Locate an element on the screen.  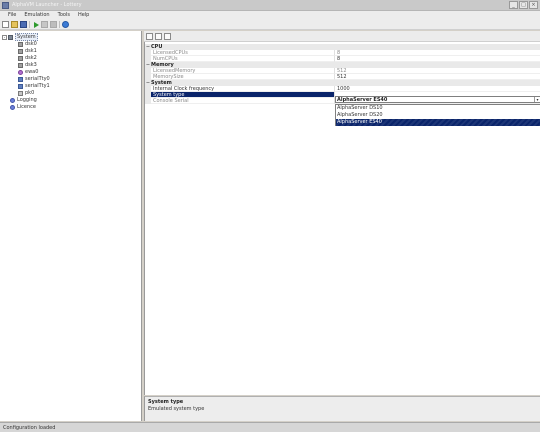
tree-item-dsk3: dsk3 is located at coordinates (27, 65).